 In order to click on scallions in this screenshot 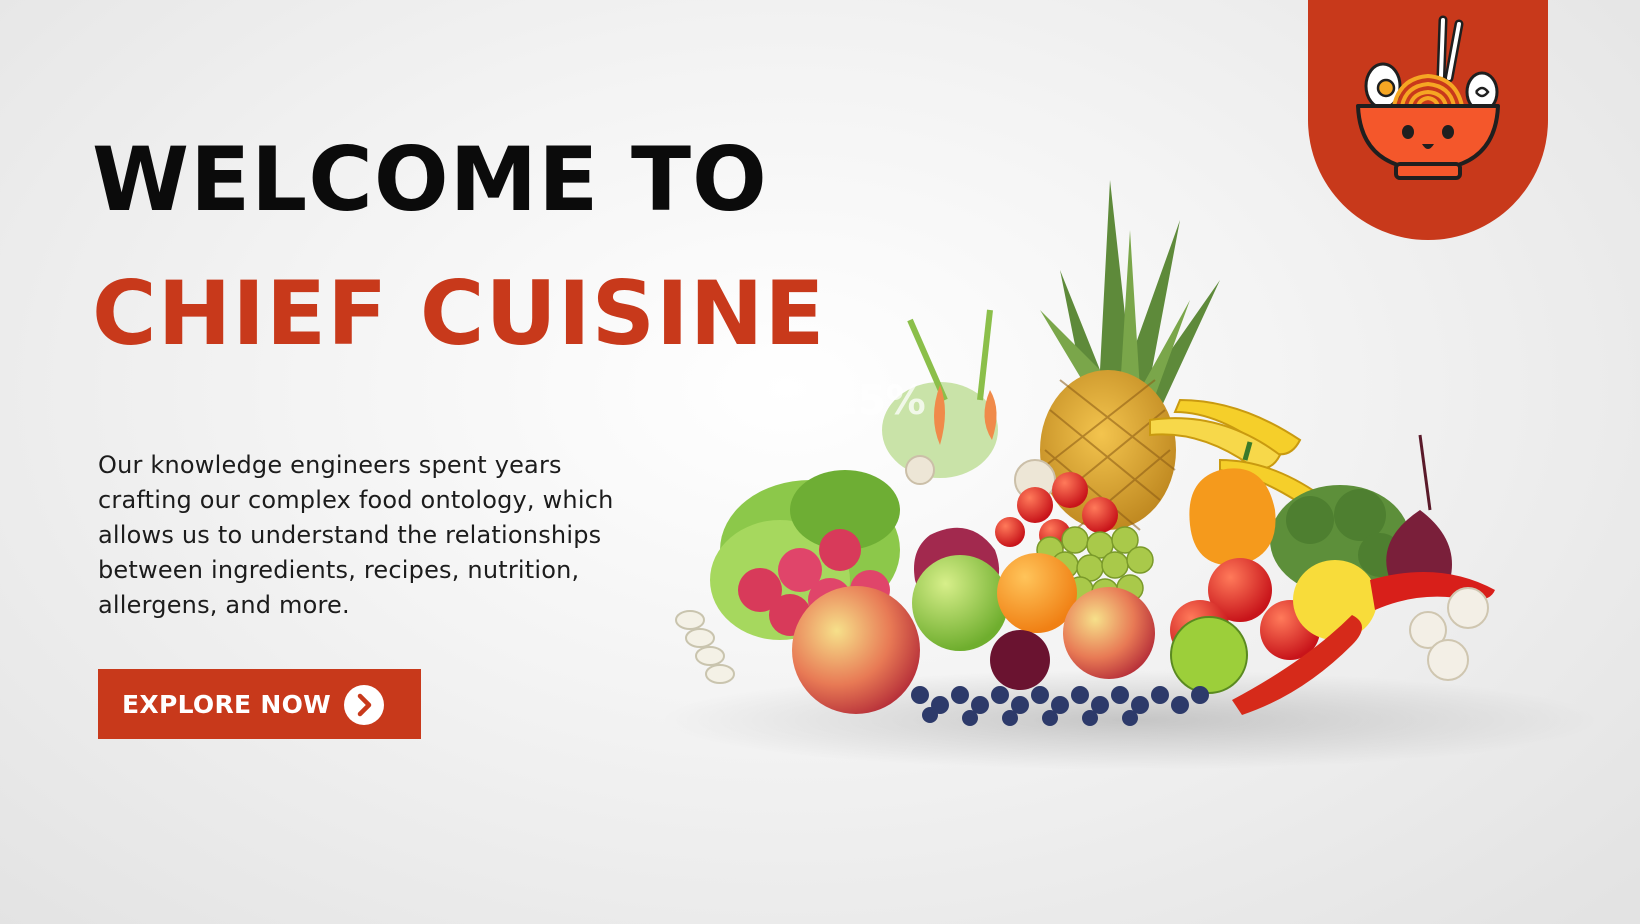, I will do `click(705, 647)`.